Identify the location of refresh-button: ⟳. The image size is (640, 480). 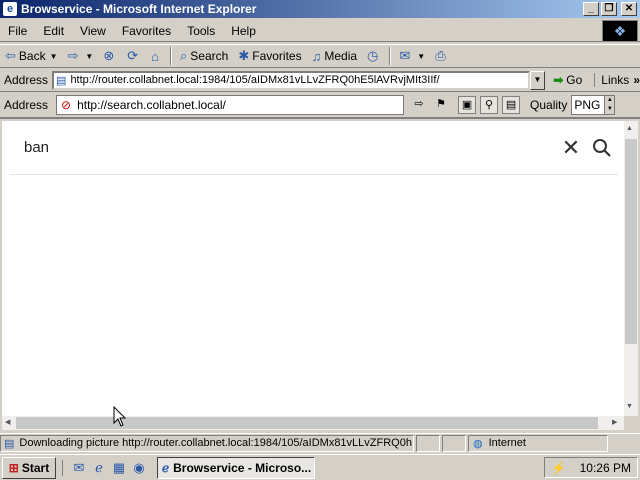
(134, 56).